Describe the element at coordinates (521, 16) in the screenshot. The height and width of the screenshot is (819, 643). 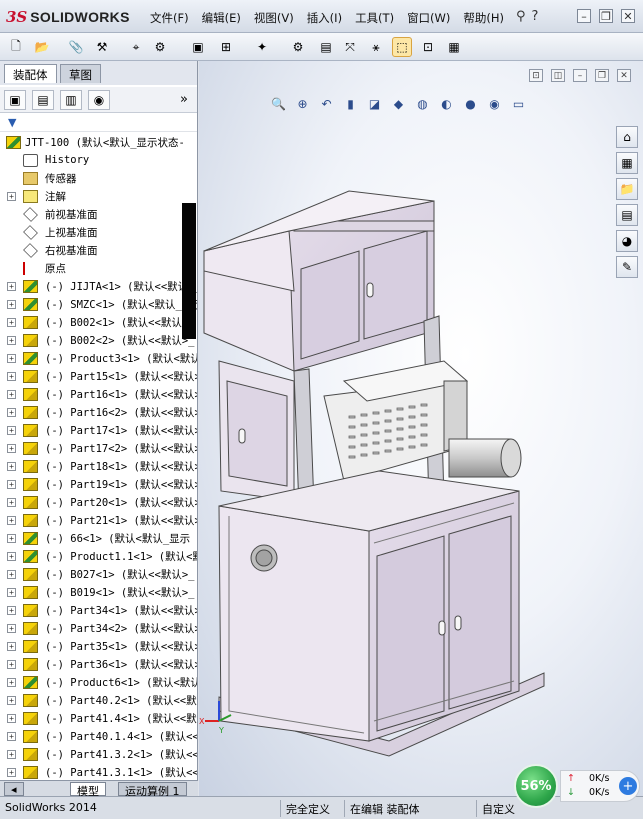
I see `pin-icon: ⚲` at that location.